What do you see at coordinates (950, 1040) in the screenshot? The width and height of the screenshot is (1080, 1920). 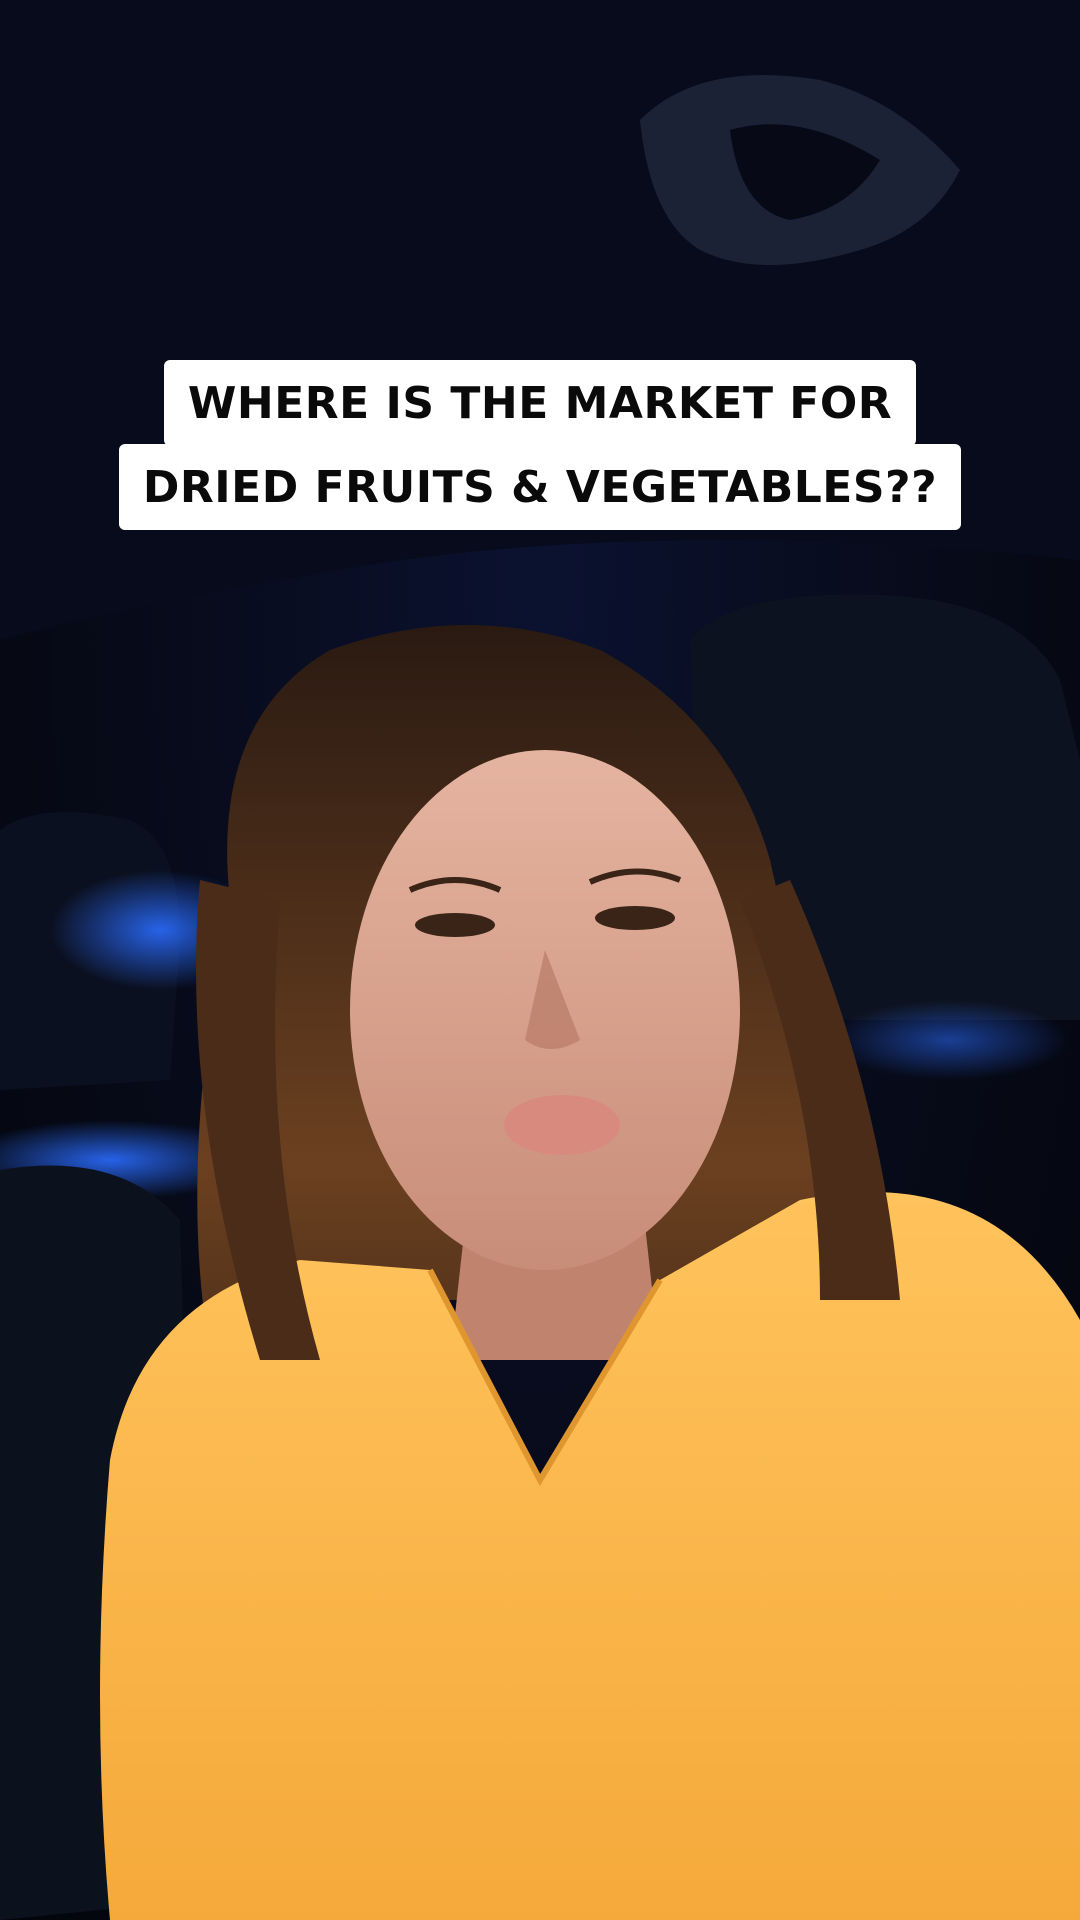 I see `right-ambient-light` at bounding box center [950, 1040].